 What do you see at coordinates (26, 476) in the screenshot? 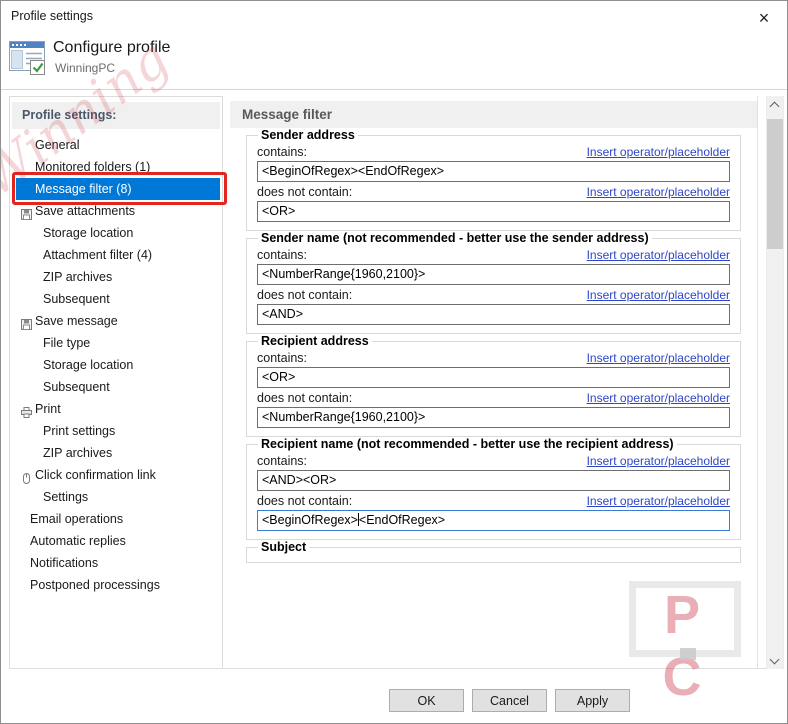
I see `mouse-icon` at bounding box center [26, 476].